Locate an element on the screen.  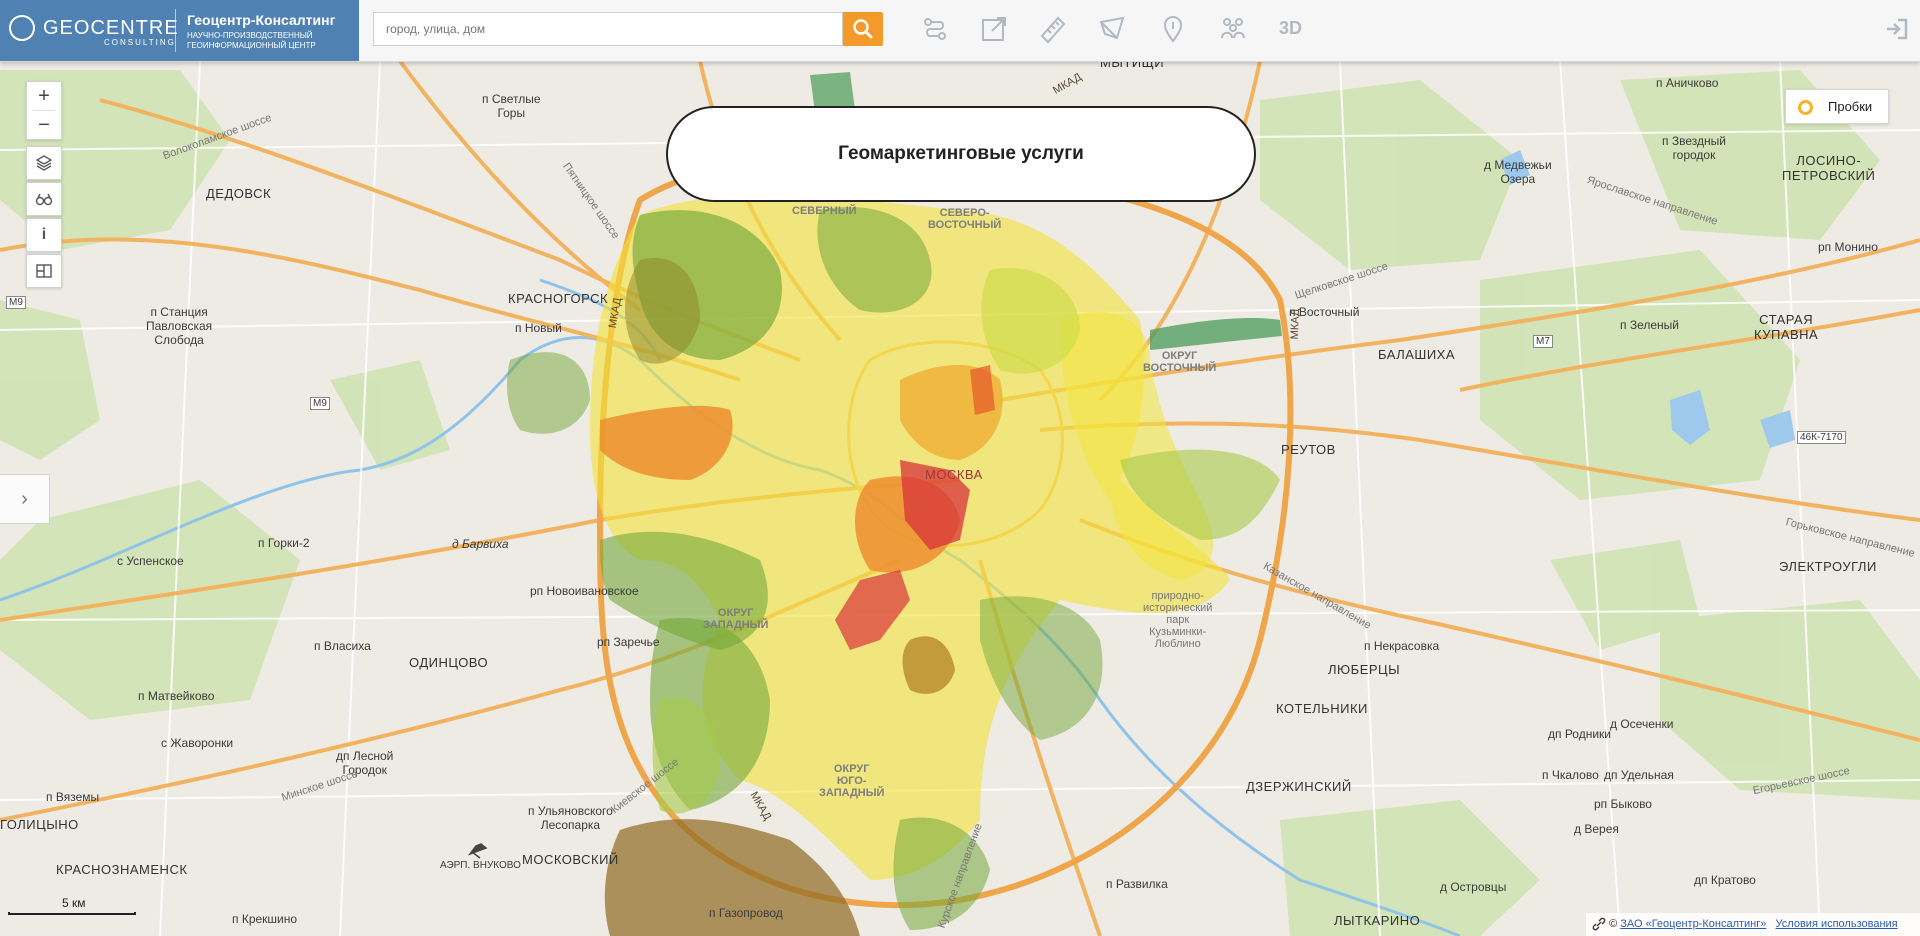
search-input is located at coordinates (606, 29).